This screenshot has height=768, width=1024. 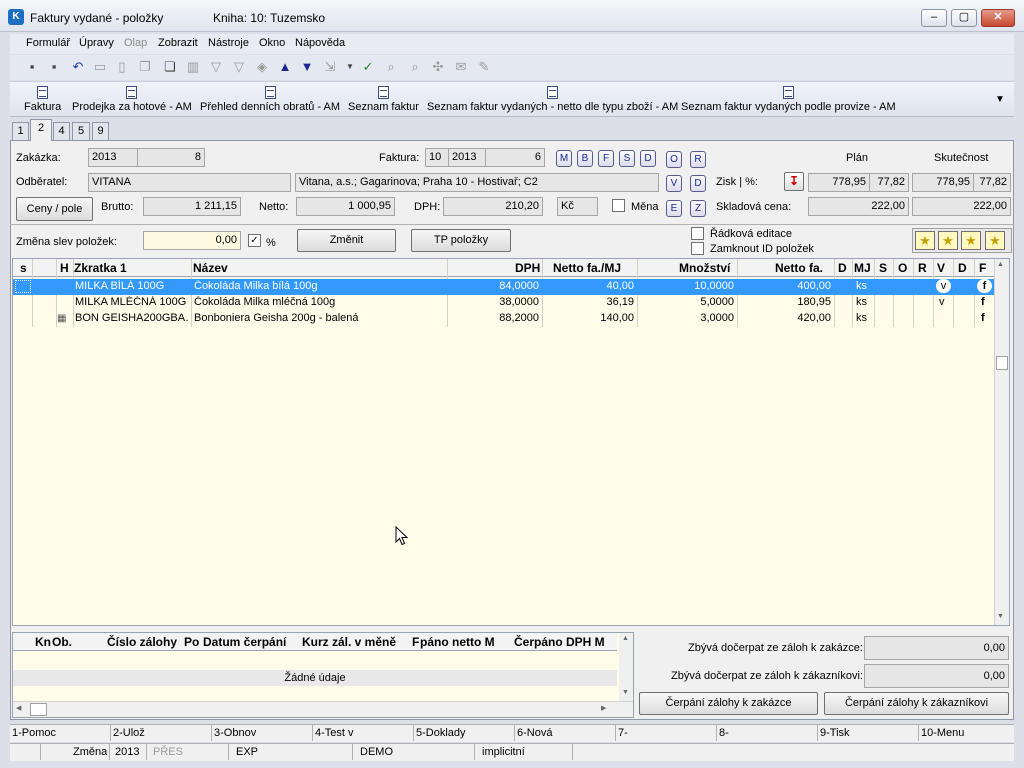 What do you see at coordinates (941, 268) in the screenshot?
I see `col-v: V` at bounding box center [941, 268].